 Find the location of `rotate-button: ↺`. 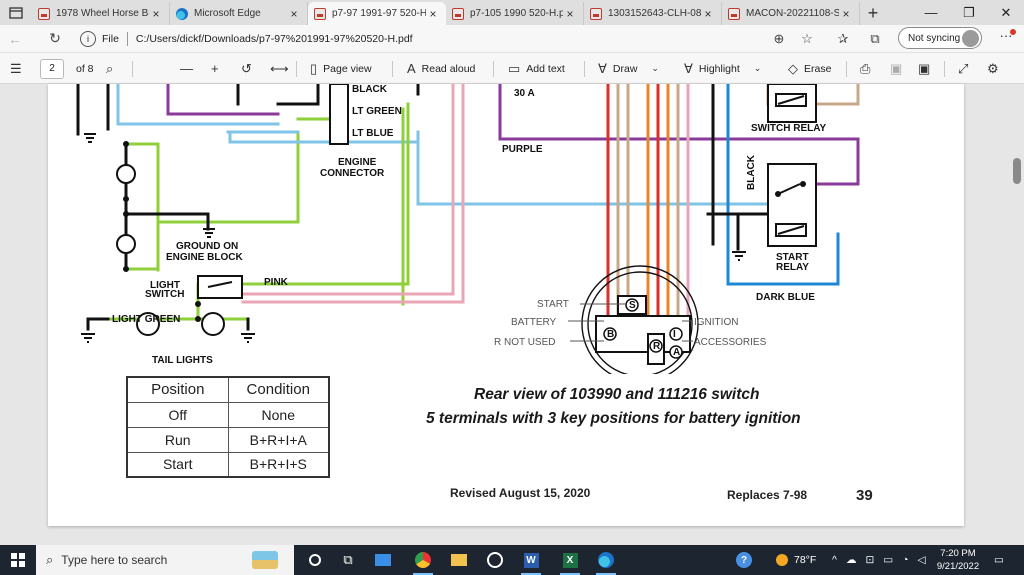

rotate-button: ↺ is located at coordinates (246, 68).